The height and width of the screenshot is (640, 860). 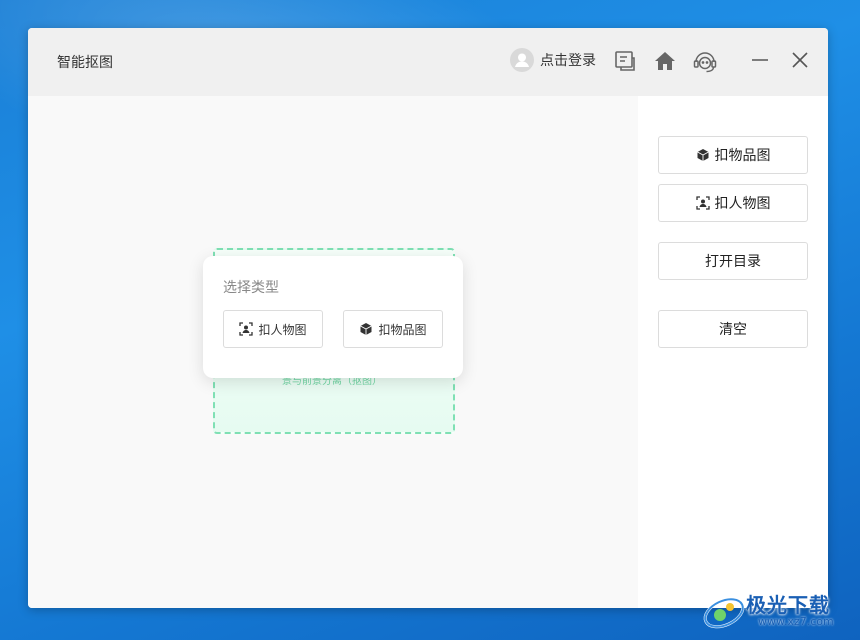 What do you see at coordinates (665, 63) in the screenshot?
I see `home-icon` at bounding box center [665, 63].